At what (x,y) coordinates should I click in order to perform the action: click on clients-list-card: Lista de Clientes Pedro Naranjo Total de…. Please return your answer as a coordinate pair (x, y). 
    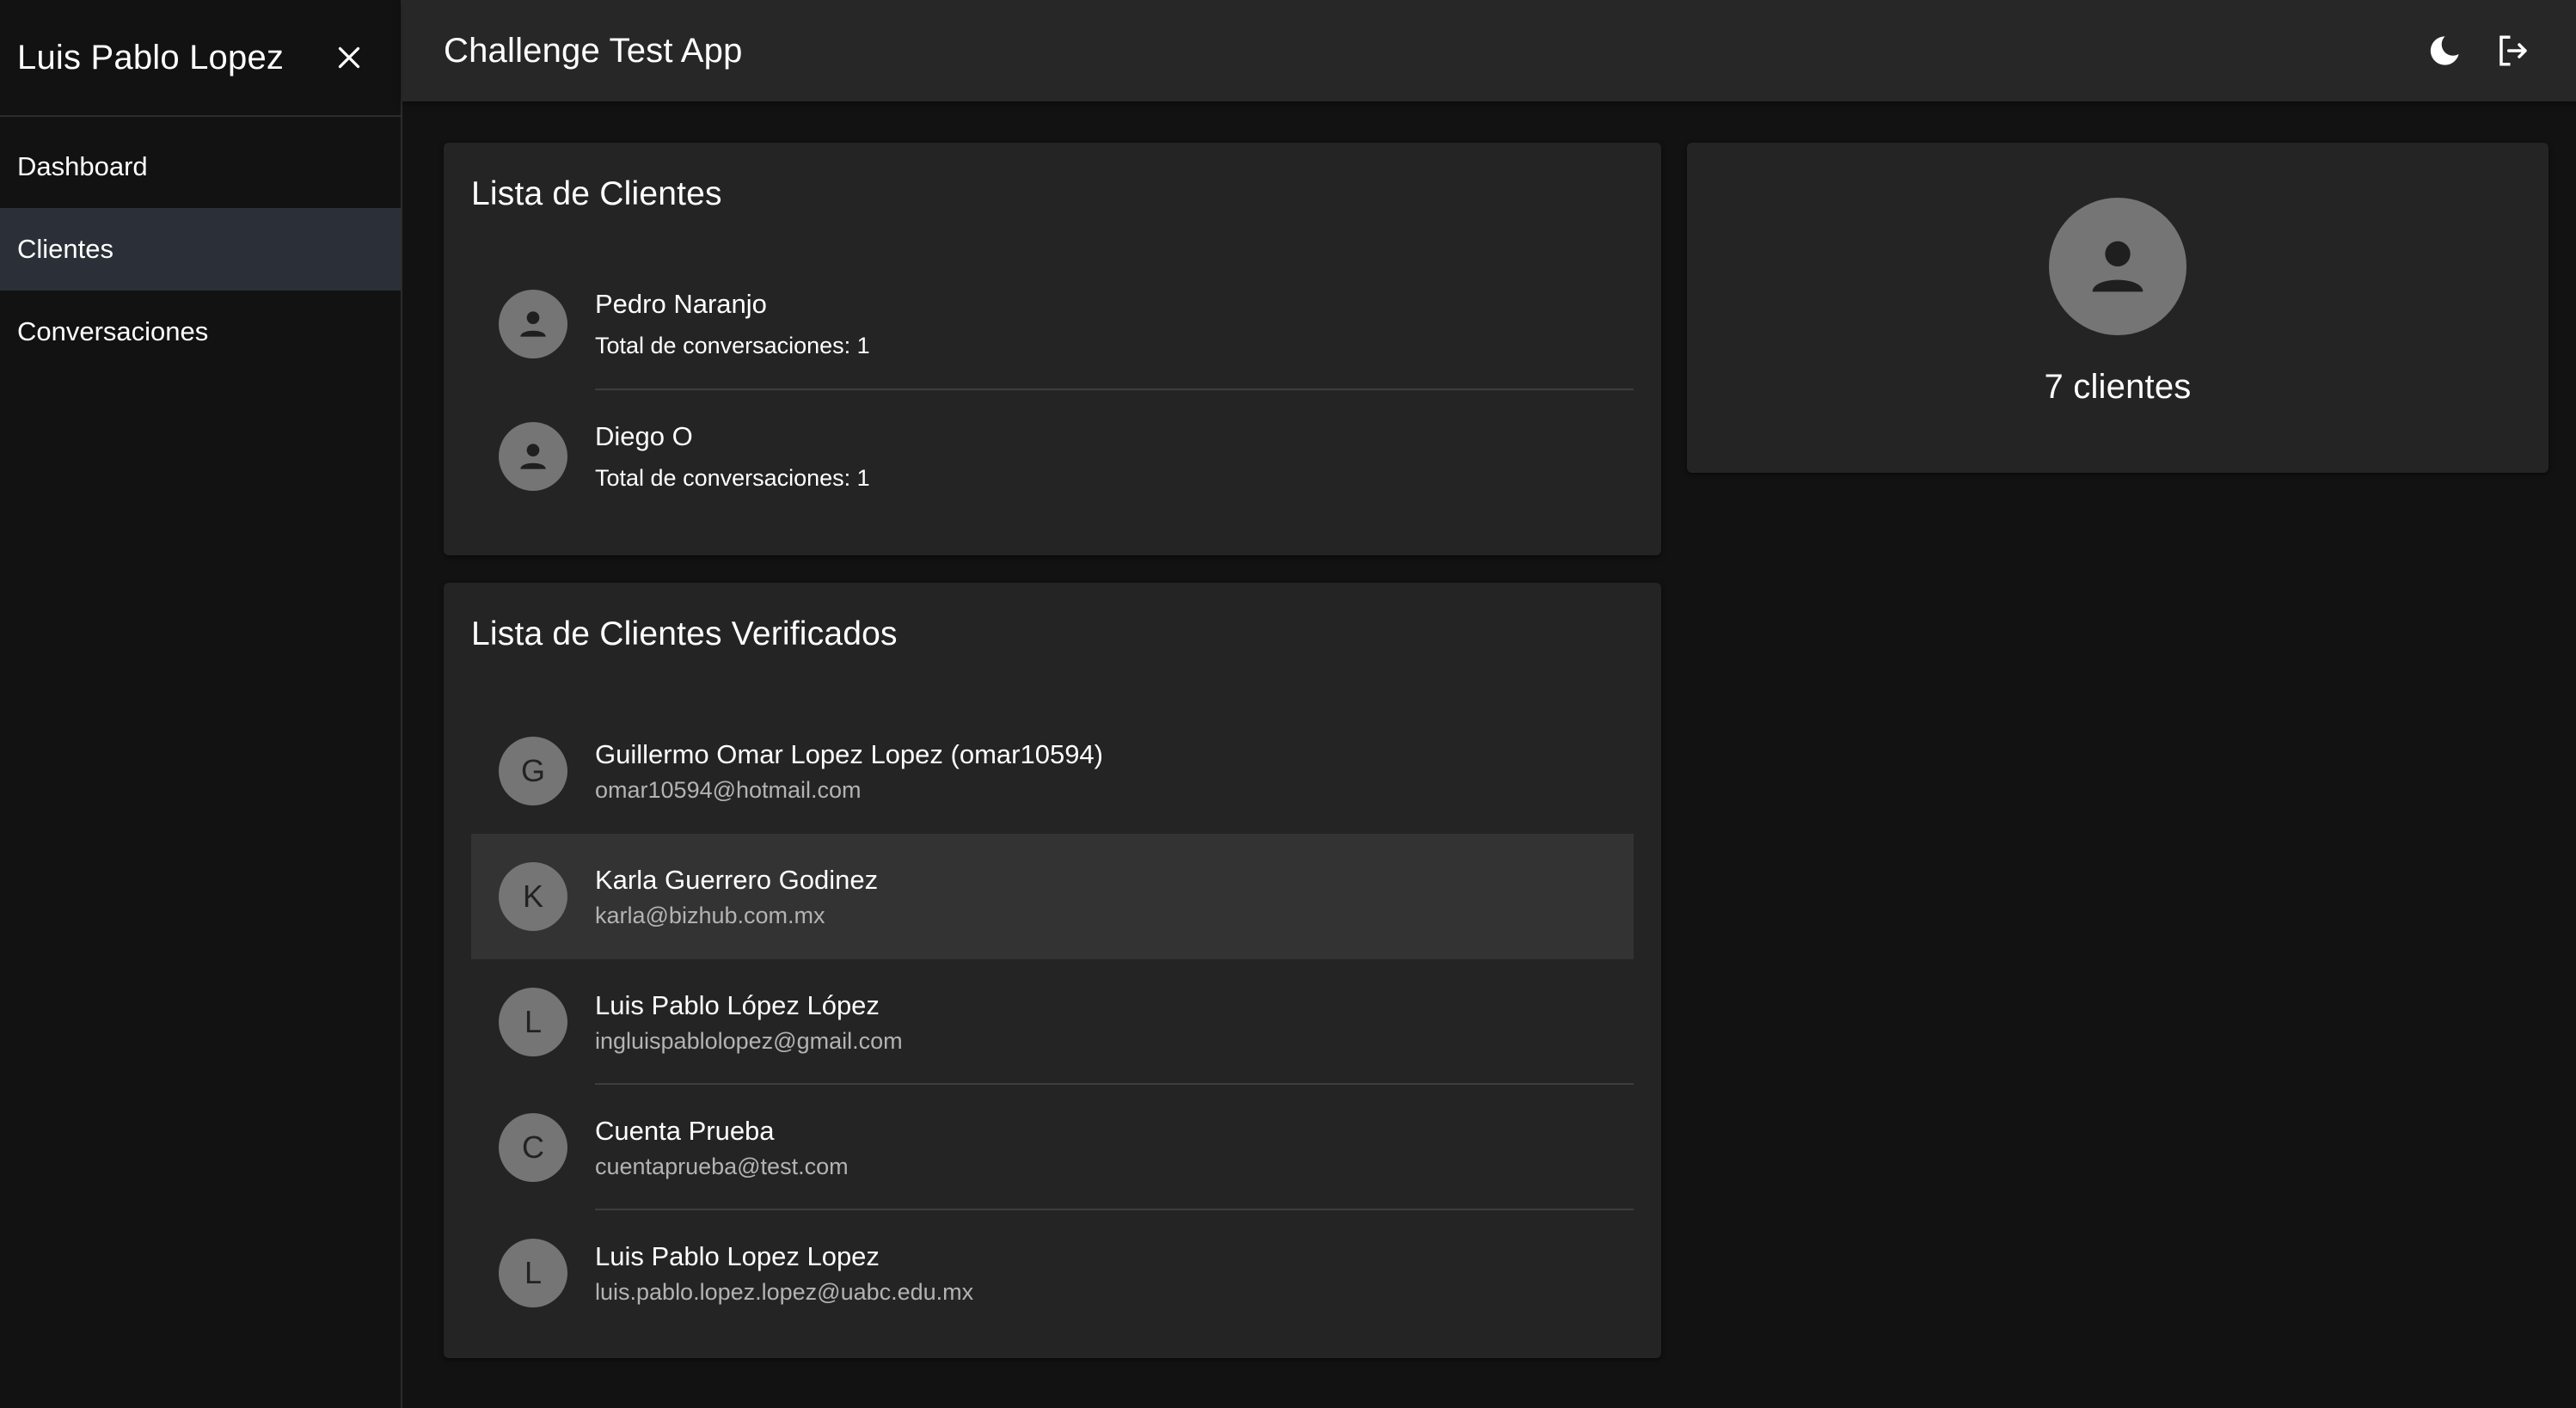
    Looking at the image, I should click on (1052, 349).